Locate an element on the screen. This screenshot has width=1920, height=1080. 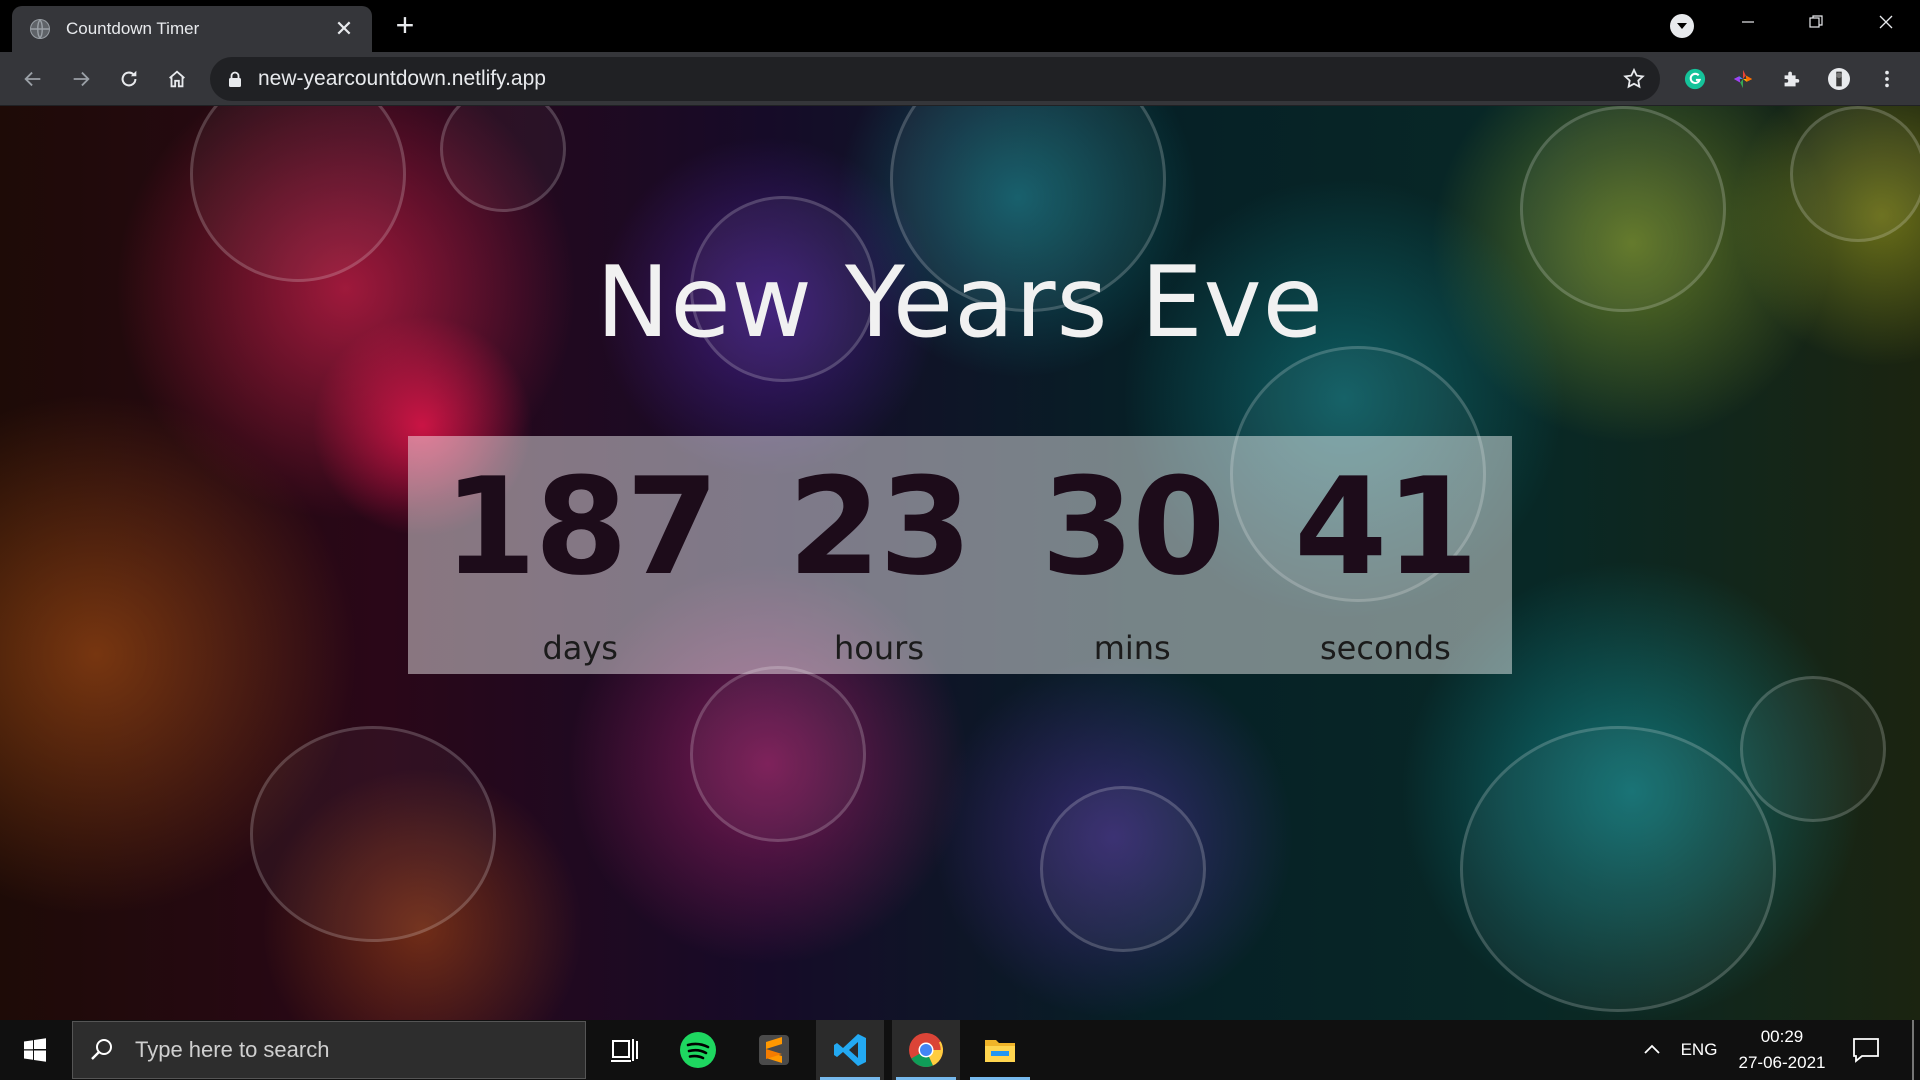
color-picker-icon is located at coordinates (1743, 79).